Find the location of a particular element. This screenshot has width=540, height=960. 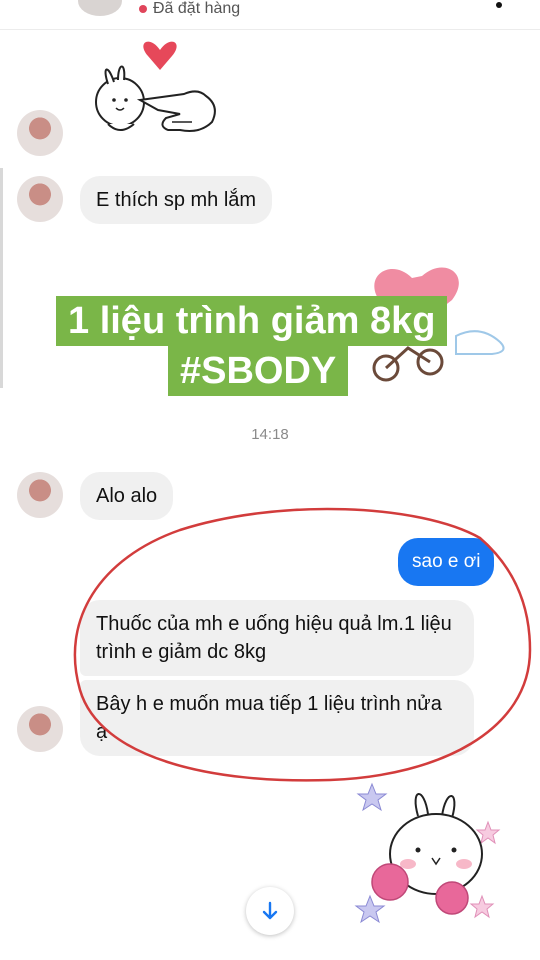

incoming-message-bubble: E thích sp mh lắm is located at coordinates (176, 200).